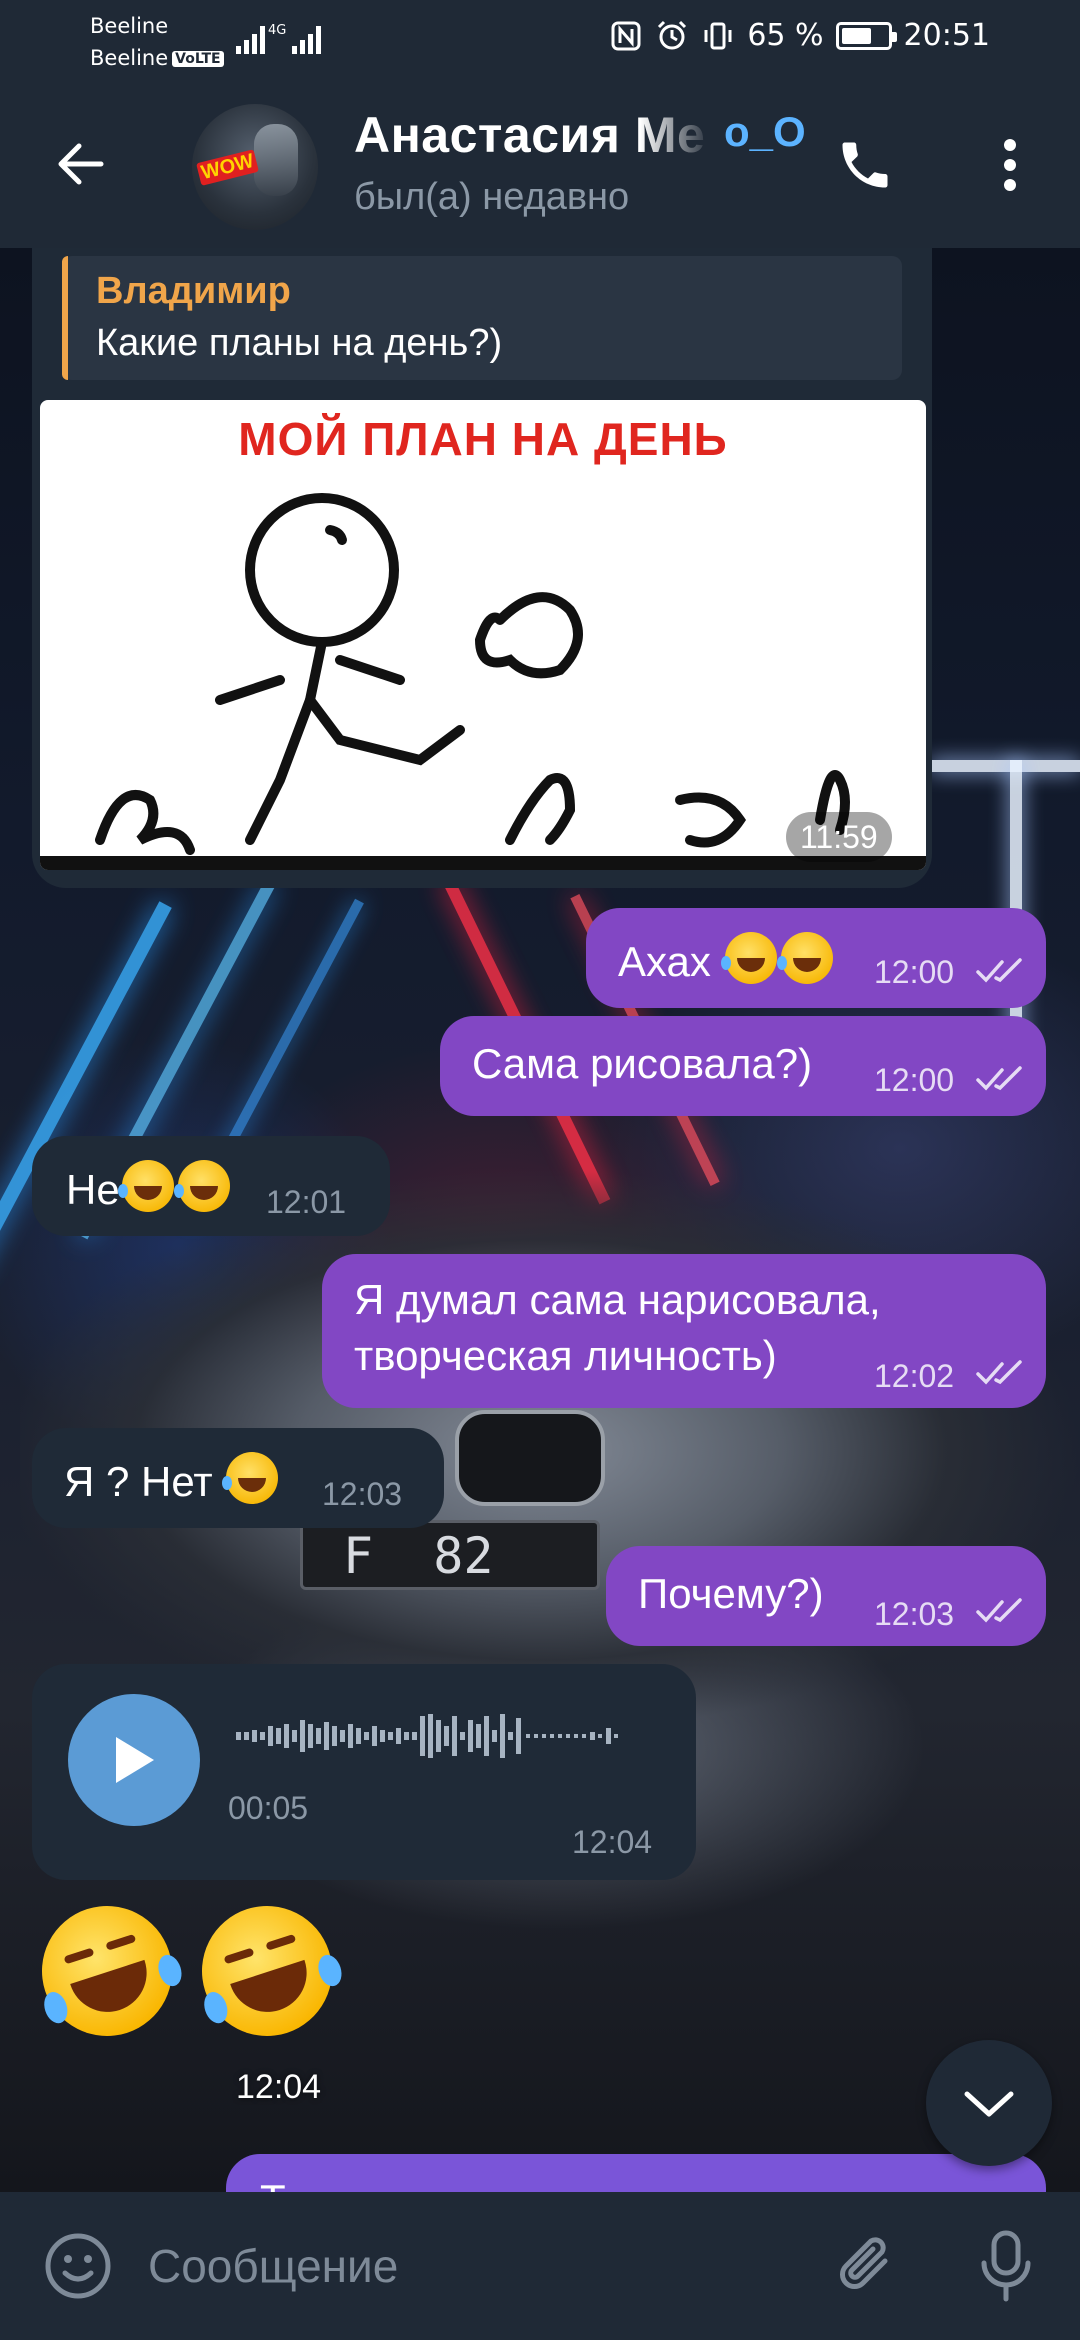  Describe the element at coordinates (198, 59) in the screenshot. I see `volte-badge: VoLTE` at that location.